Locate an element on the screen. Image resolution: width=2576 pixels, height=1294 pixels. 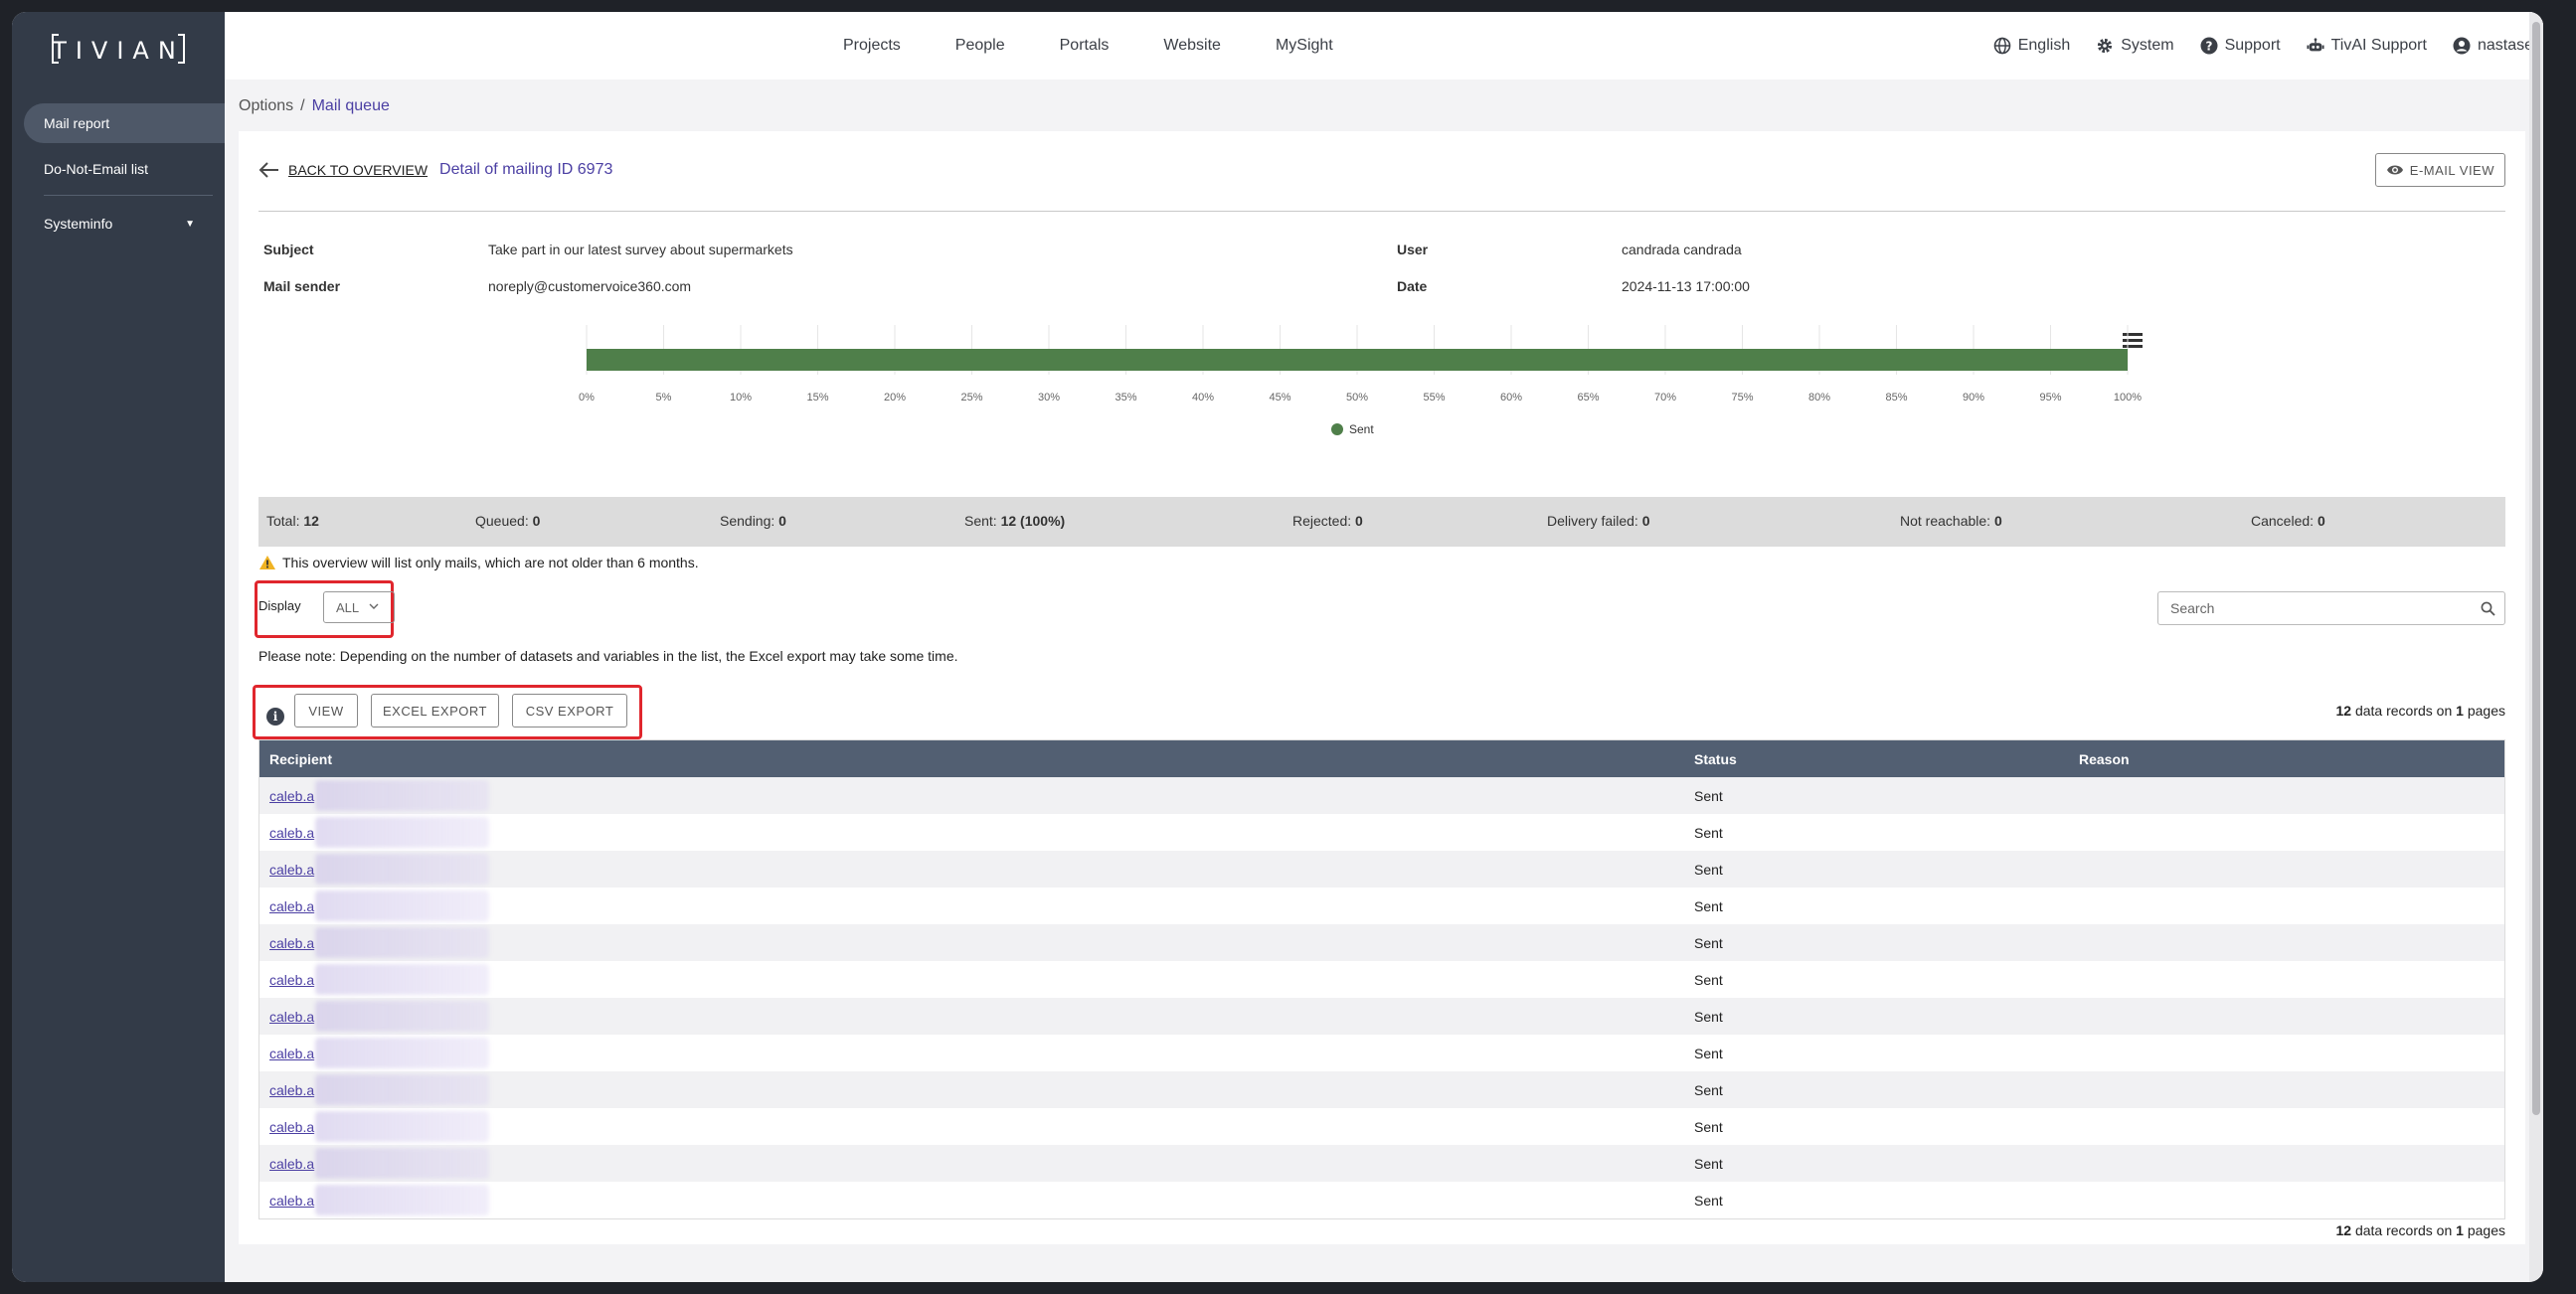
scrollbar-thumb is located at coordinates (2536, 568).